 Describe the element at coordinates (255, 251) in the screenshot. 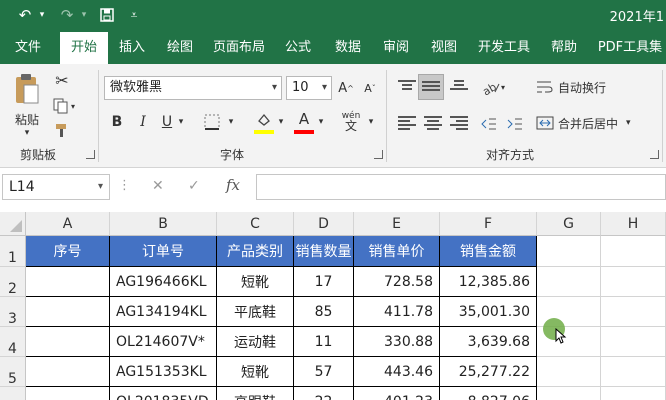

I see `header-cell-category: 产品类别` at that location.